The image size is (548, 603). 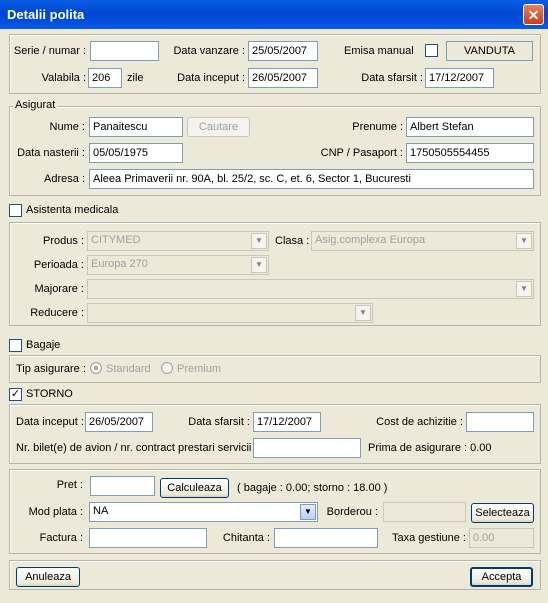 What do you see at coordinates (50, 422) in the screenshot?
I see `storno-data-inceput-label: Data inceput :` at bounding box center [50, 422].